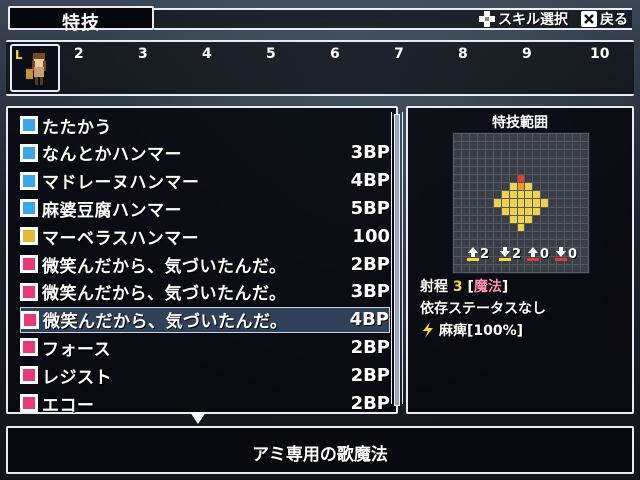  I want to click on skill-row: 麻婆豆腐ハンマー 5BP, so click(205, 208).